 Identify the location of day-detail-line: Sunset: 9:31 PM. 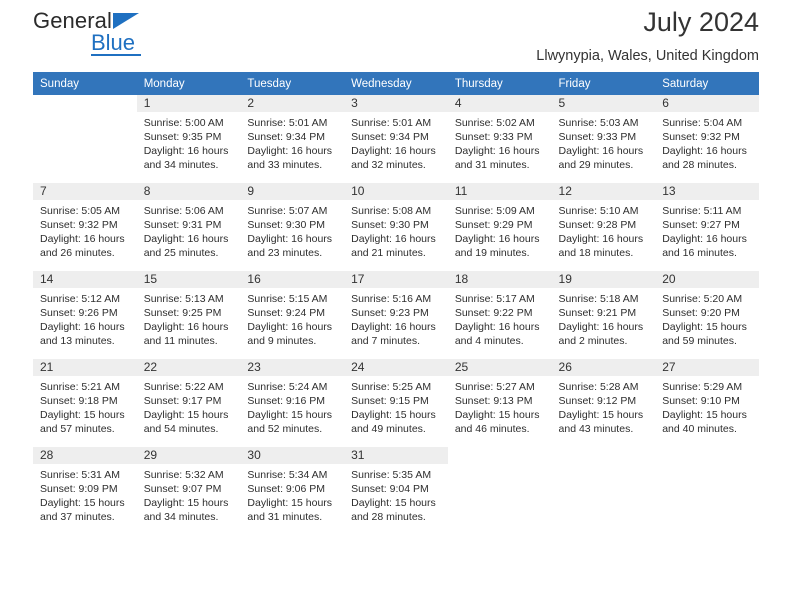
(182, 225).